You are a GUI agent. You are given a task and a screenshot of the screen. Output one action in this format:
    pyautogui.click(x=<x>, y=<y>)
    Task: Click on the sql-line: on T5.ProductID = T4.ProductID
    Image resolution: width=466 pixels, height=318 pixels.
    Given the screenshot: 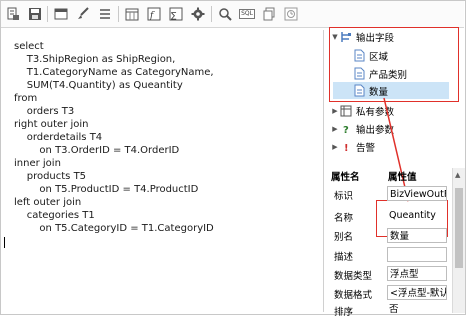 What is the action you would take?
    pyautogui.click(x=106, y=189)
    